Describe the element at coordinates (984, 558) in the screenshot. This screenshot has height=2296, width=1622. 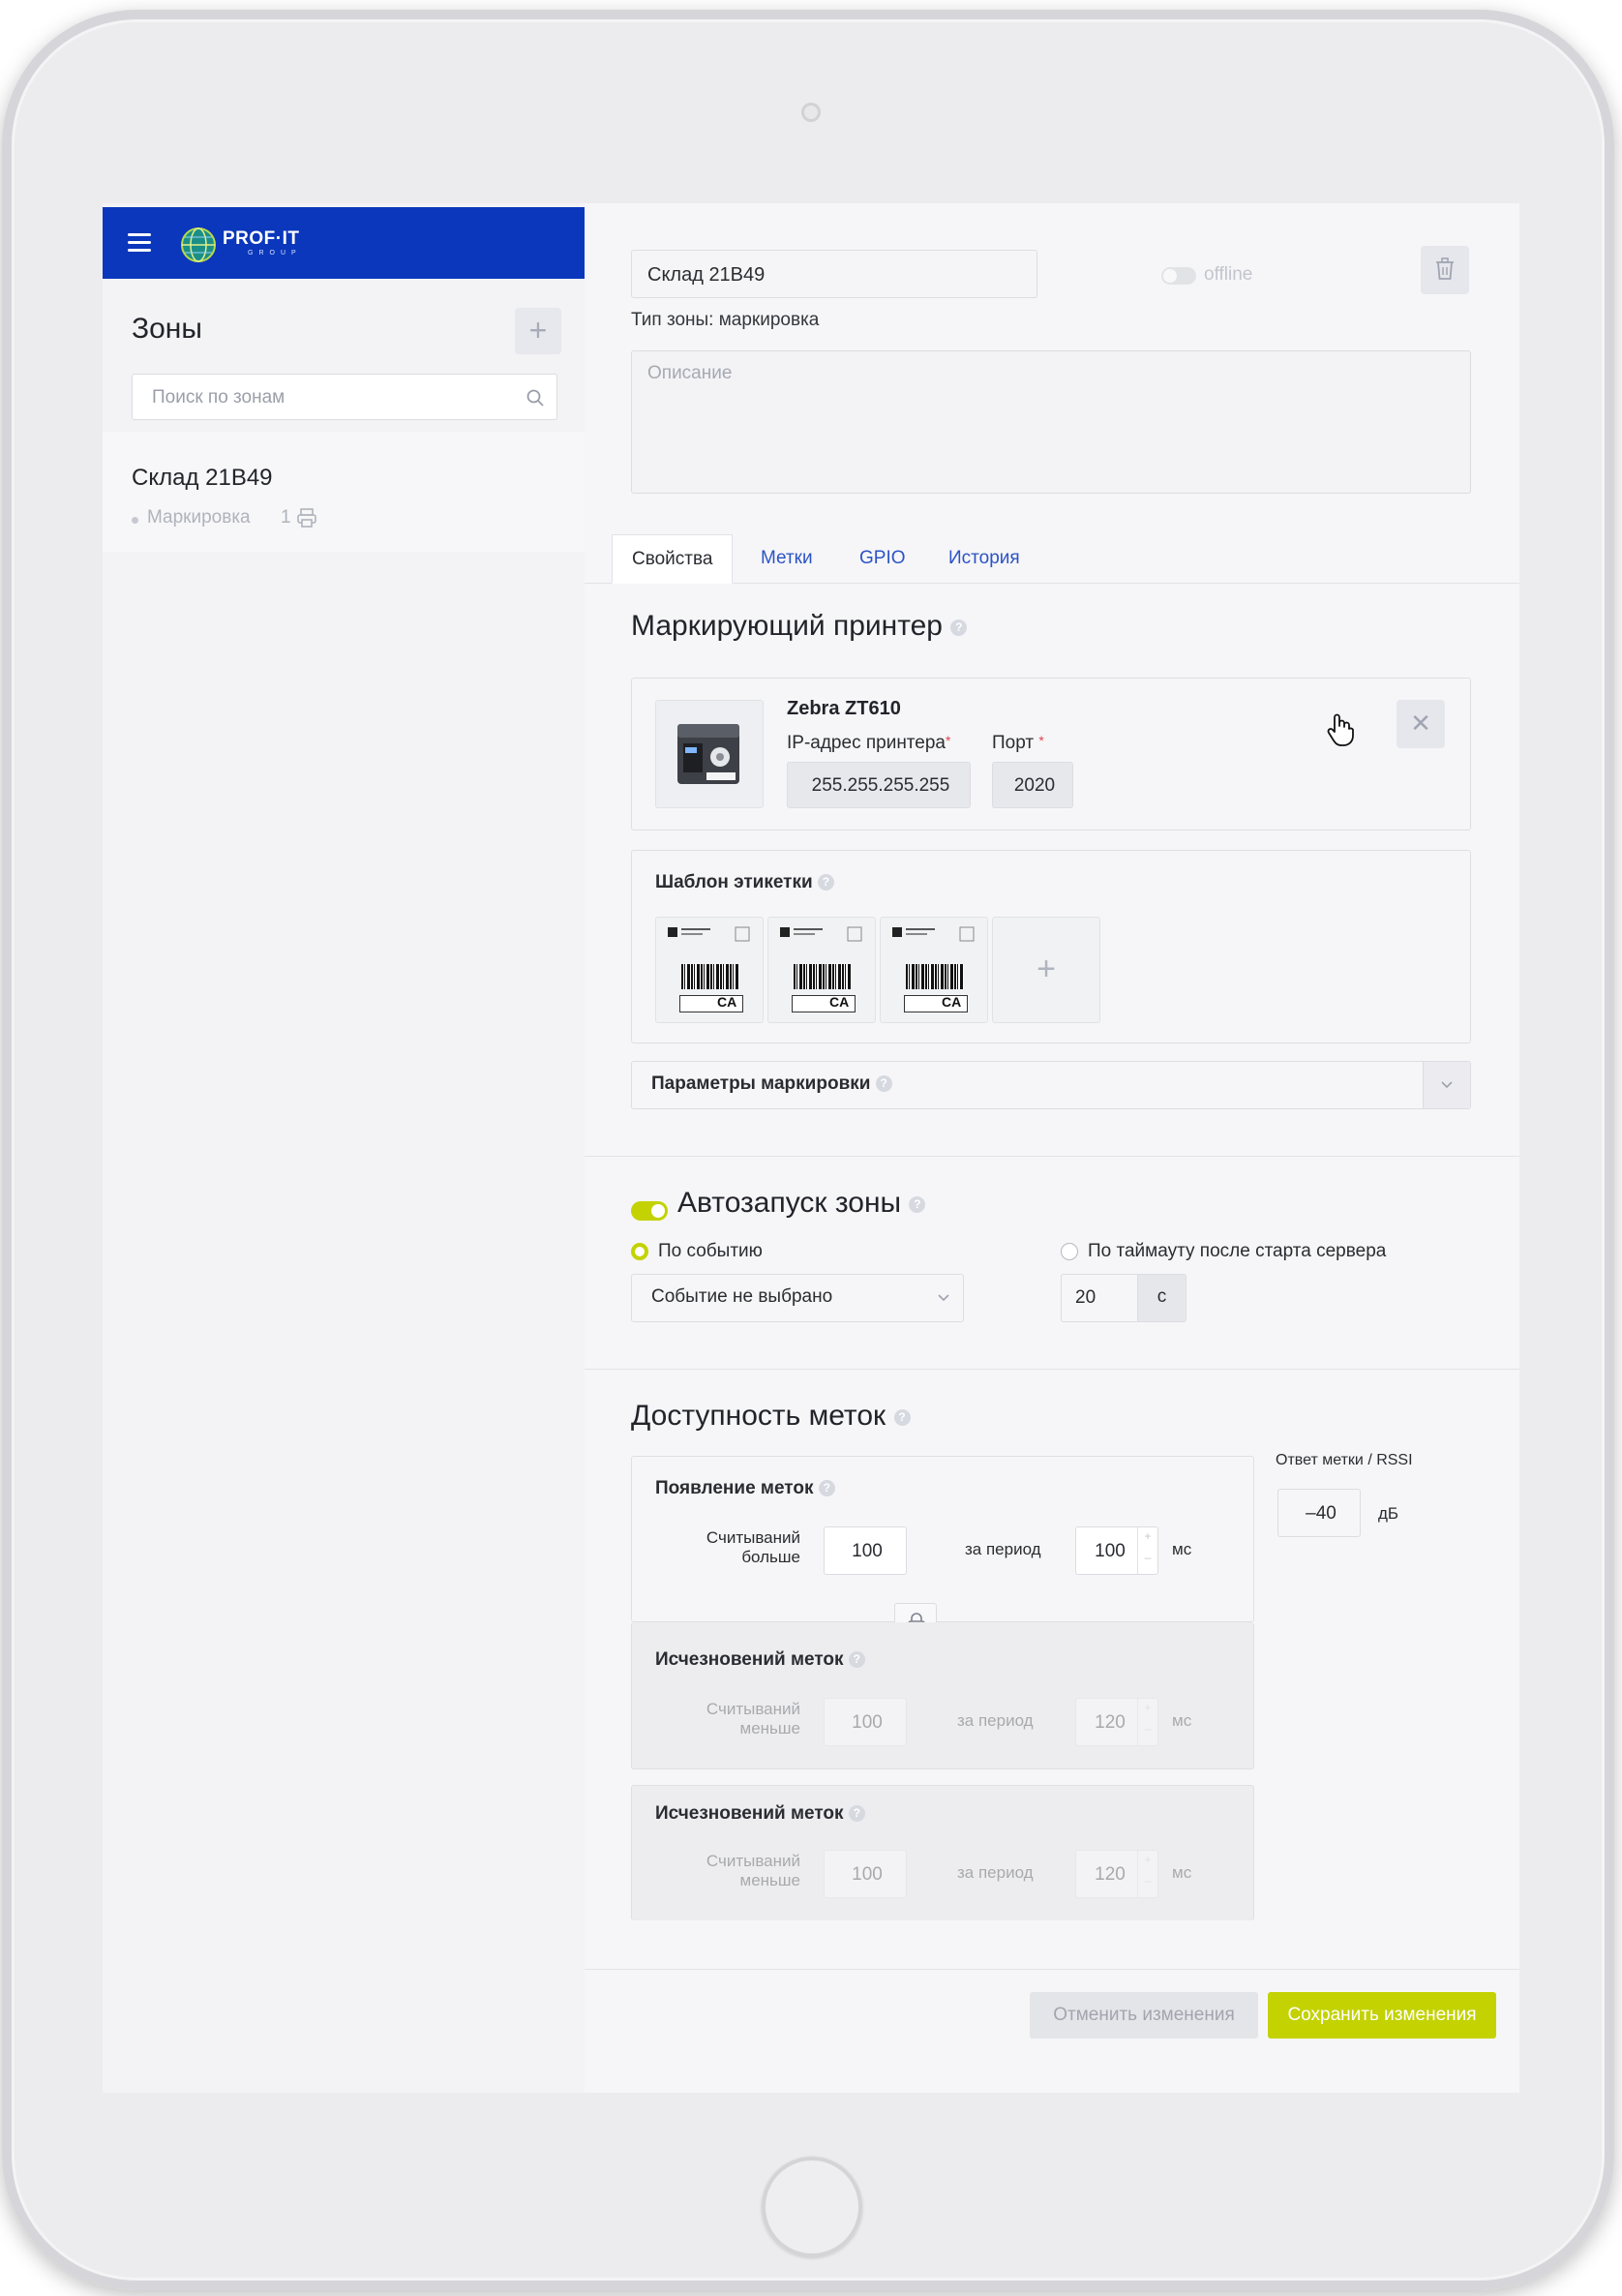
I see `tab-history: История` at that location.